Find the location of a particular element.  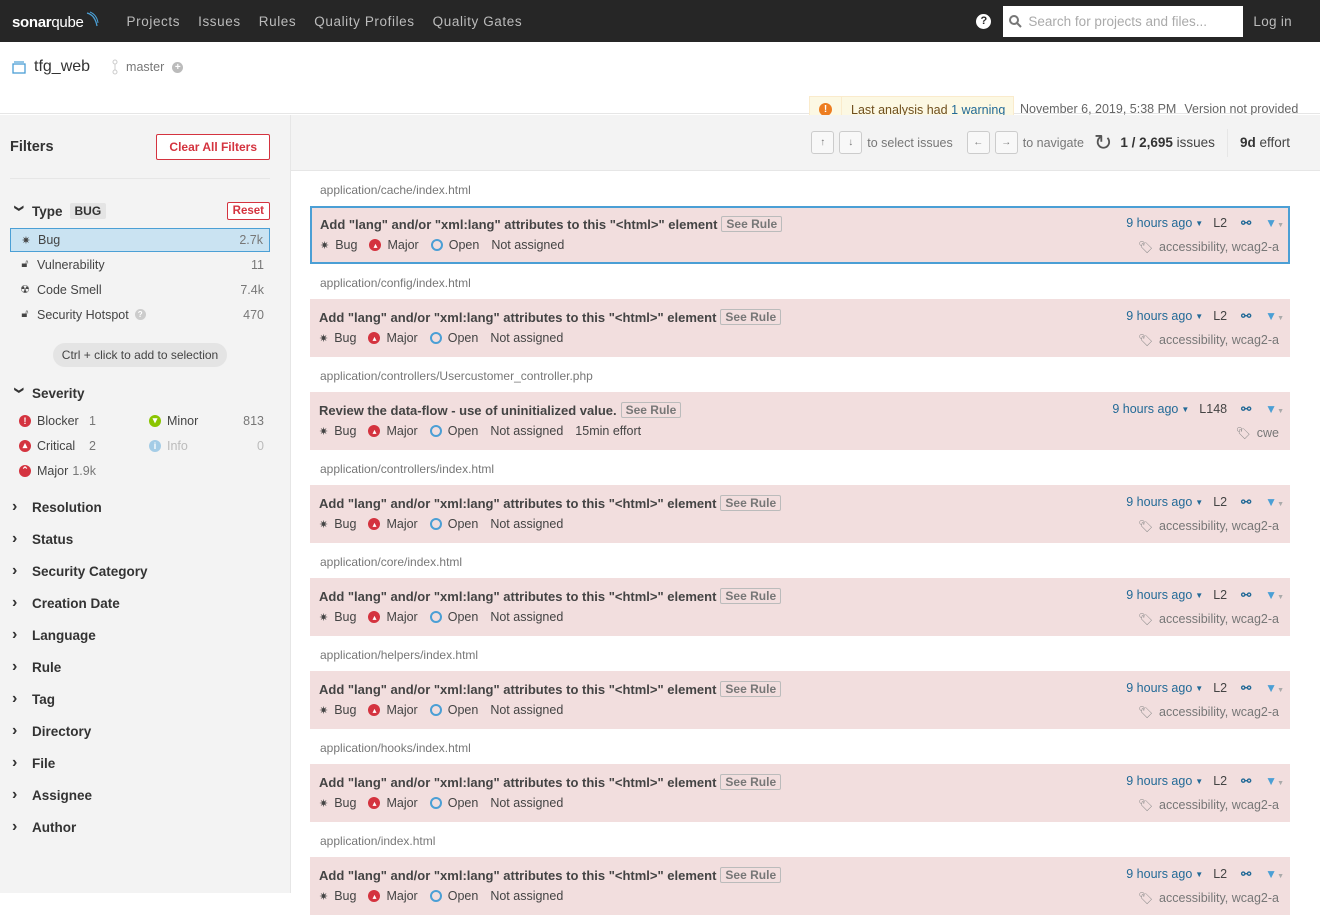

severity-item-minor: ▾ Minor 813 is located at coordinates (205, 420).